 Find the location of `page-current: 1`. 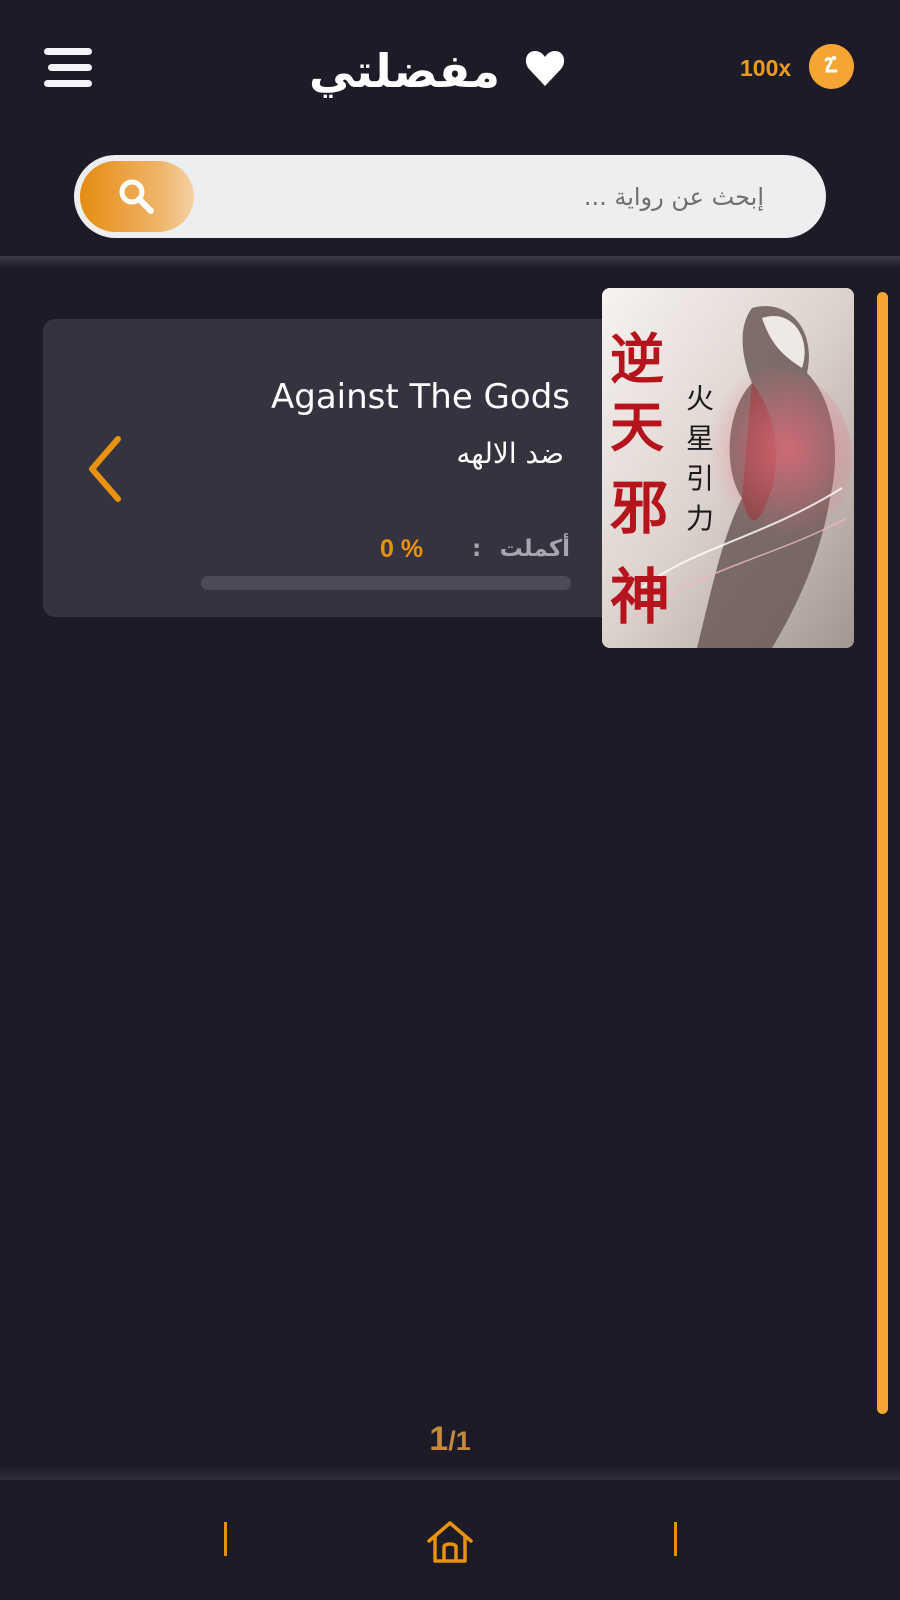

page-current: 1 is located at coordinates (439, 1439).